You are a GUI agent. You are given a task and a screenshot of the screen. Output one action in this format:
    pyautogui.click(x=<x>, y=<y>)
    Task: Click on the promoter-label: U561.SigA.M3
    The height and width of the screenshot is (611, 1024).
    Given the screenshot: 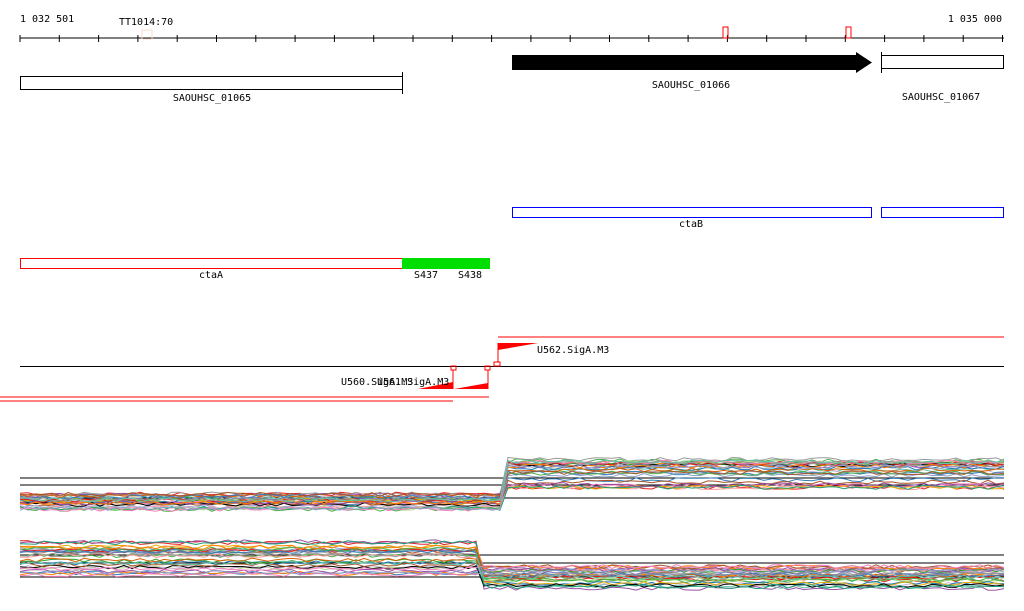 What is the action you would take?
    pyautogui.click(x=413, y=382)
    